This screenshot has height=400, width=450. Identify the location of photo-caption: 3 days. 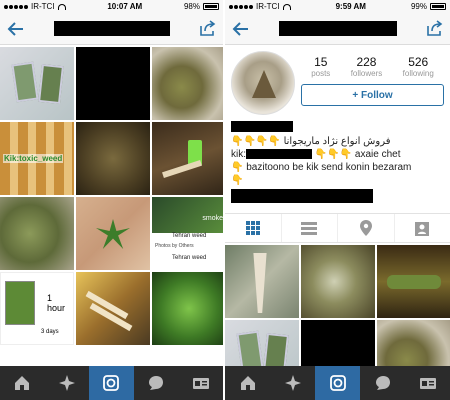
(50, 332).